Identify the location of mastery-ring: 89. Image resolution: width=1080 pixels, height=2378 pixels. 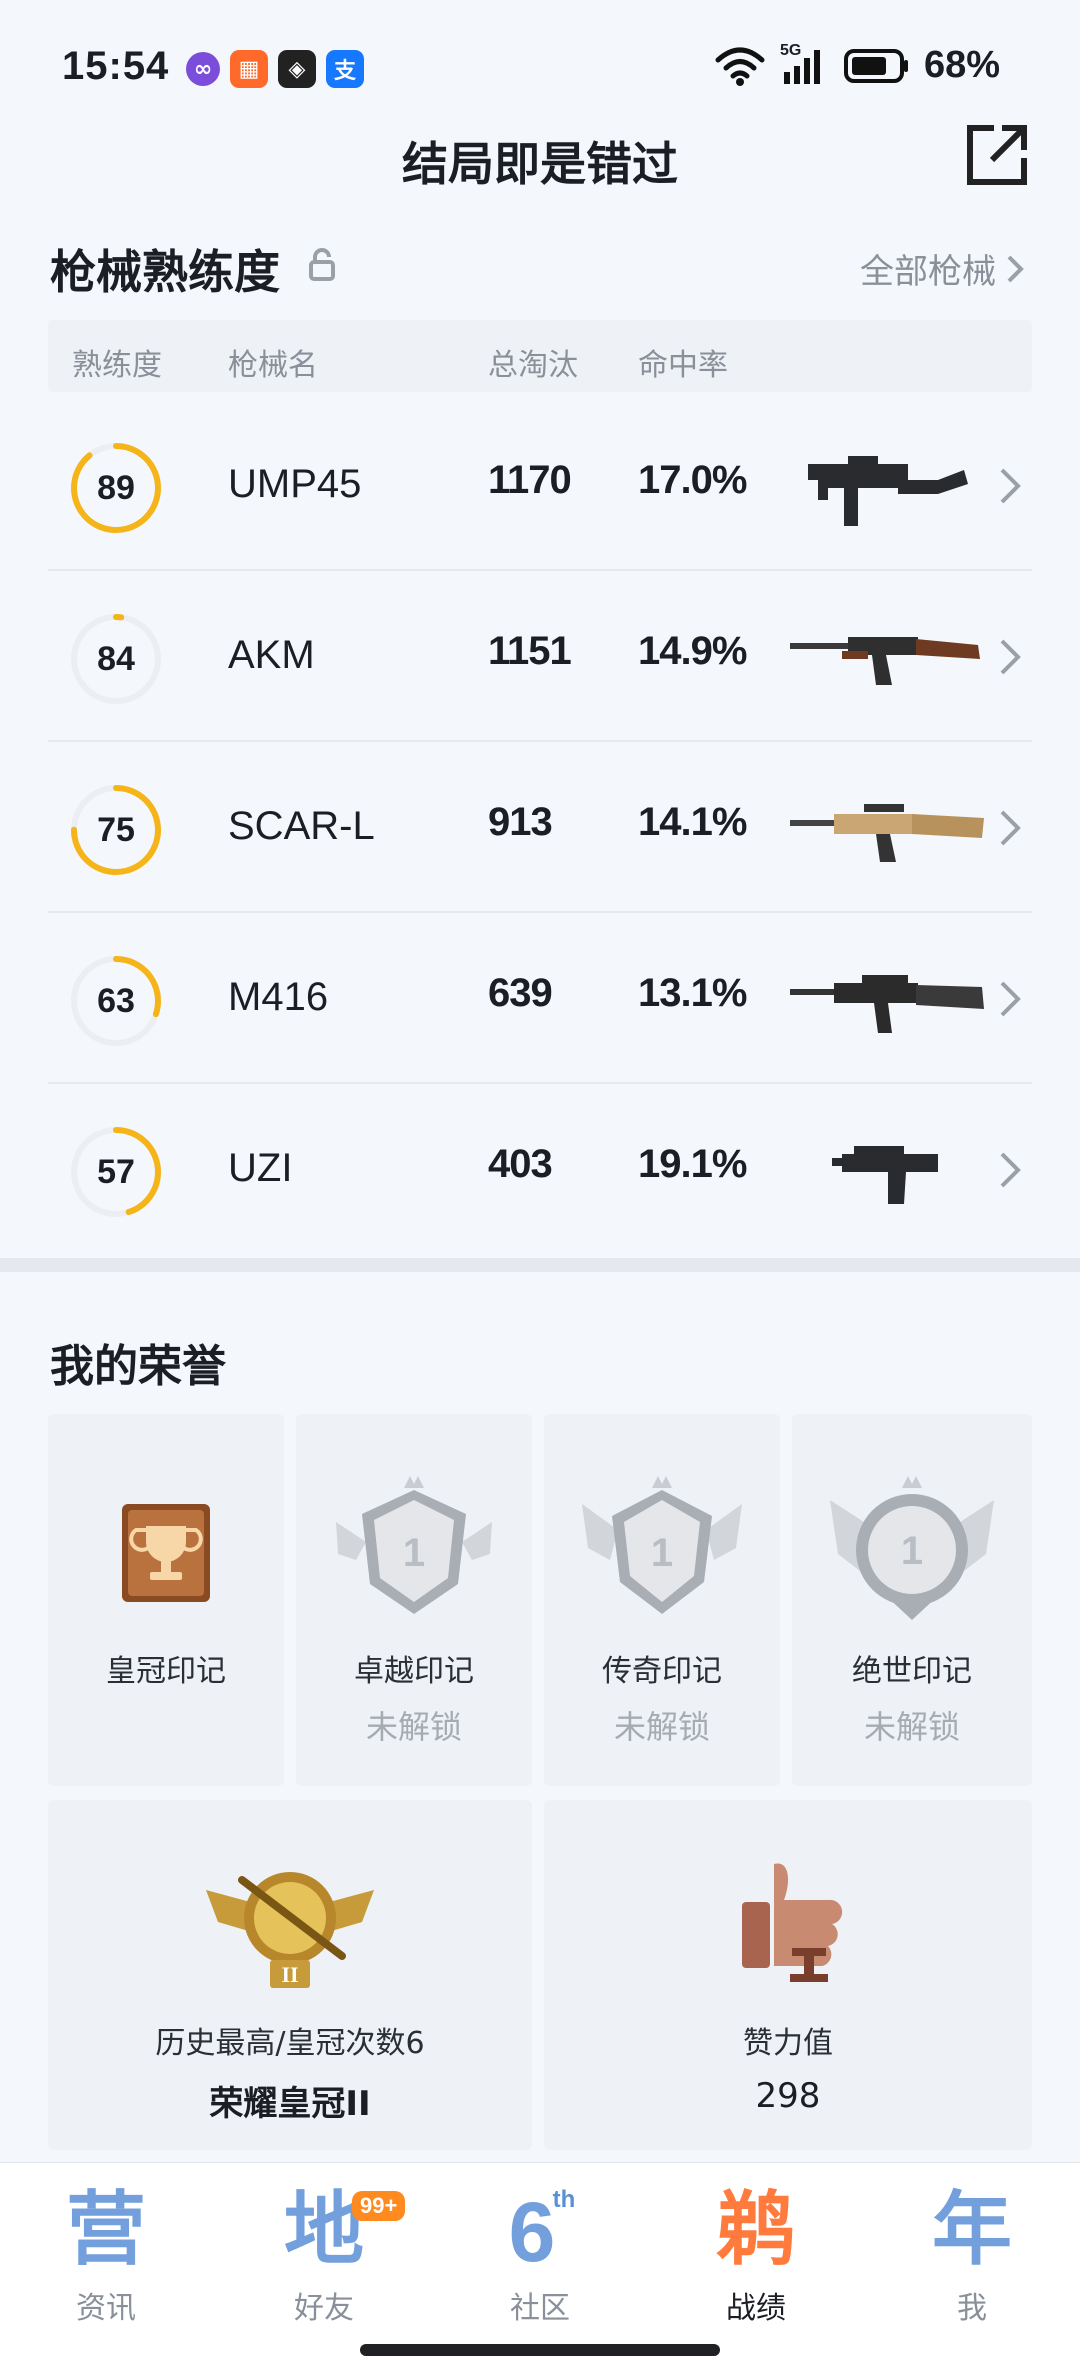
(116, 488).